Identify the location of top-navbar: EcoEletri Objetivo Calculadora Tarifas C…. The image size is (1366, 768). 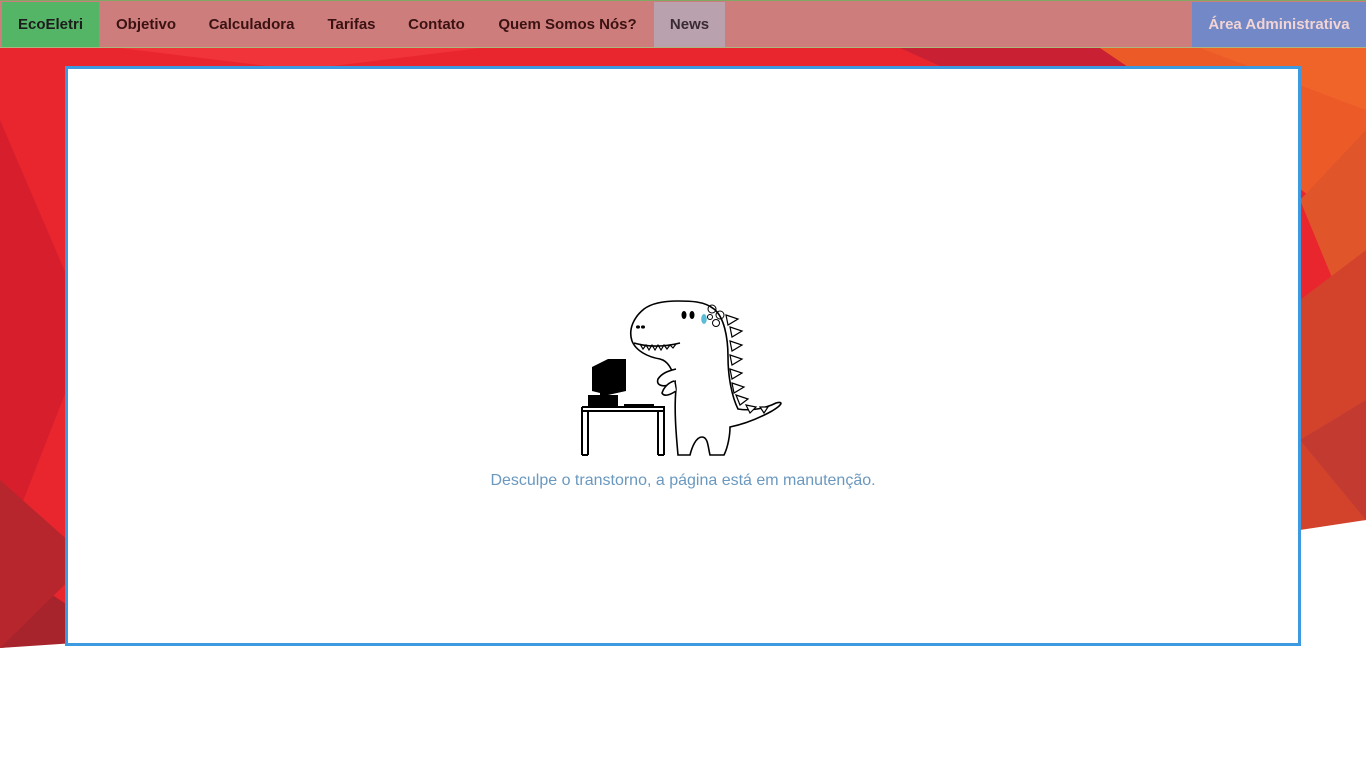
(683, 24).